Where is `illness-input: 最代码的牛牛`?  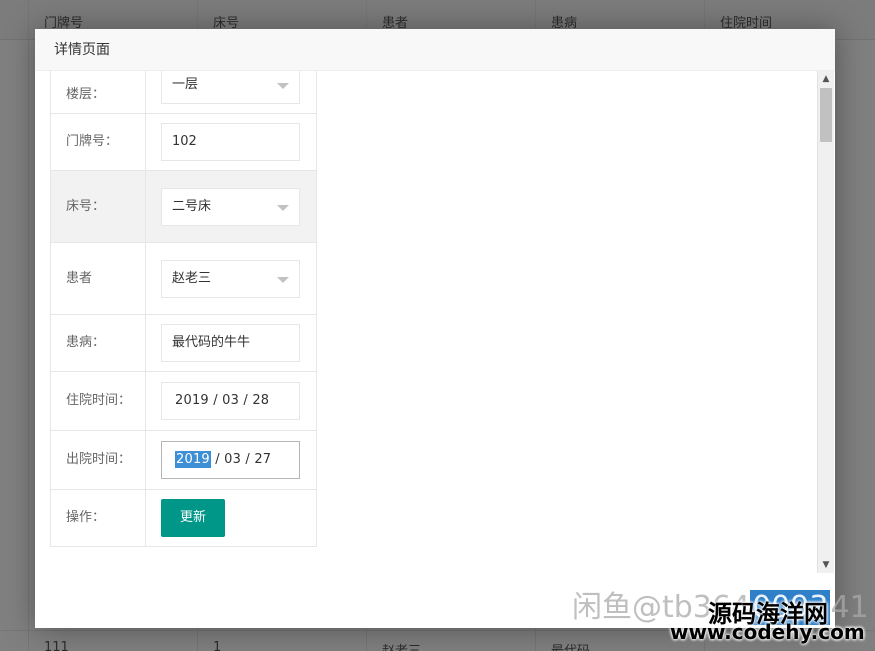
illness-input: 最代码的牛牛 is located at coordinates (231, 343).